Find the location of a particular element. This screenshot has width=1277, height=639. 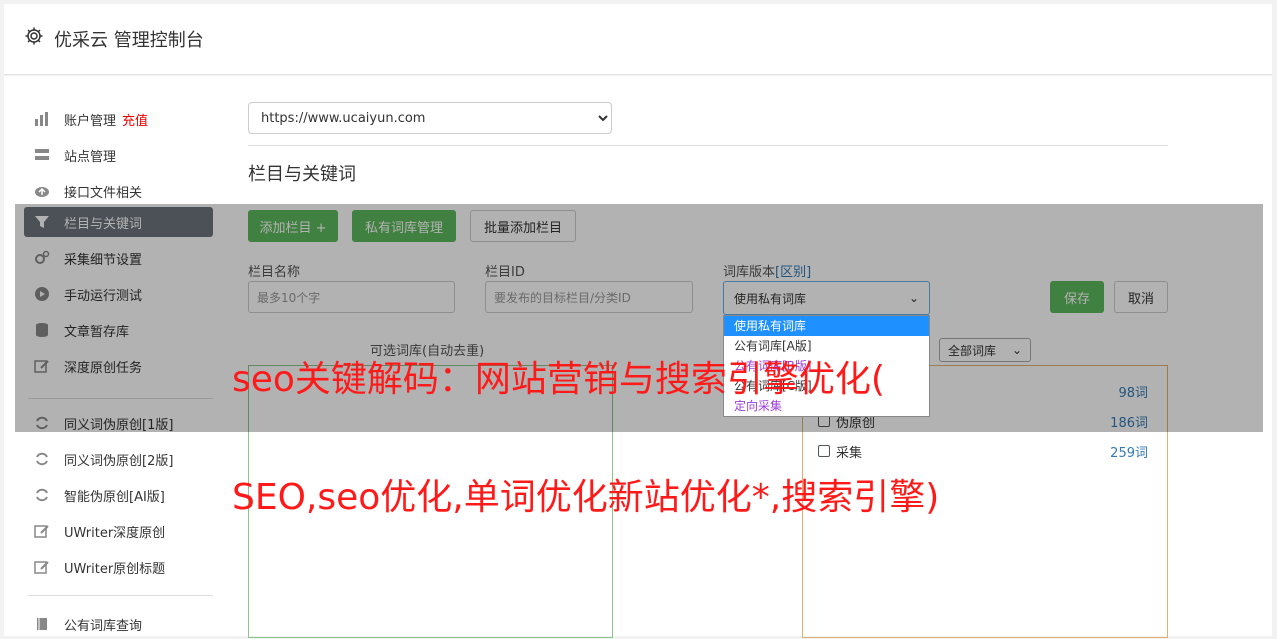

sidebar-item-label: UWriter原创标题 is located at coordinates (115, 569).